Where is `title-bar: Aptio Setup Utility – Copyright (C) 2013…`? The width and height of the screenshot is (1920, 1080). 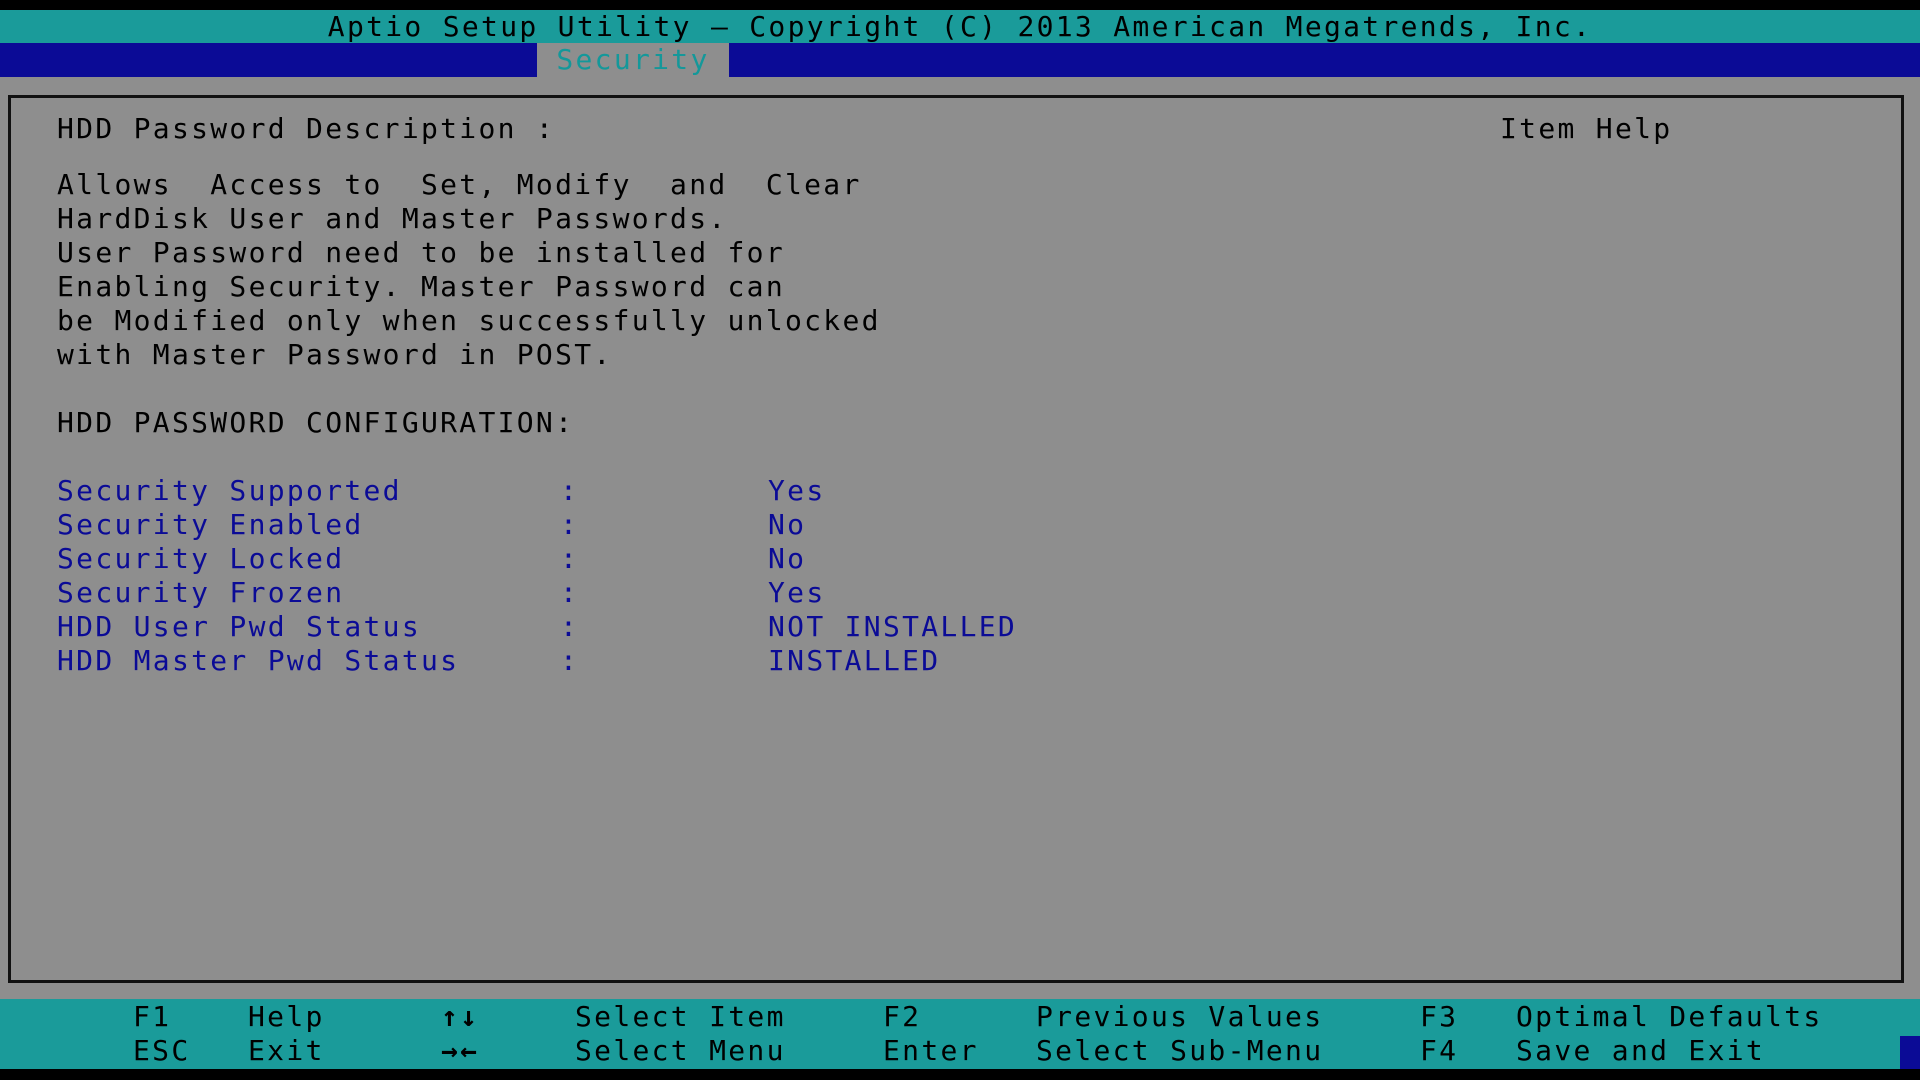 title-bar: Aptio Setup Utility – Copyright (C) 2013… is located at coordinates (960, 26).